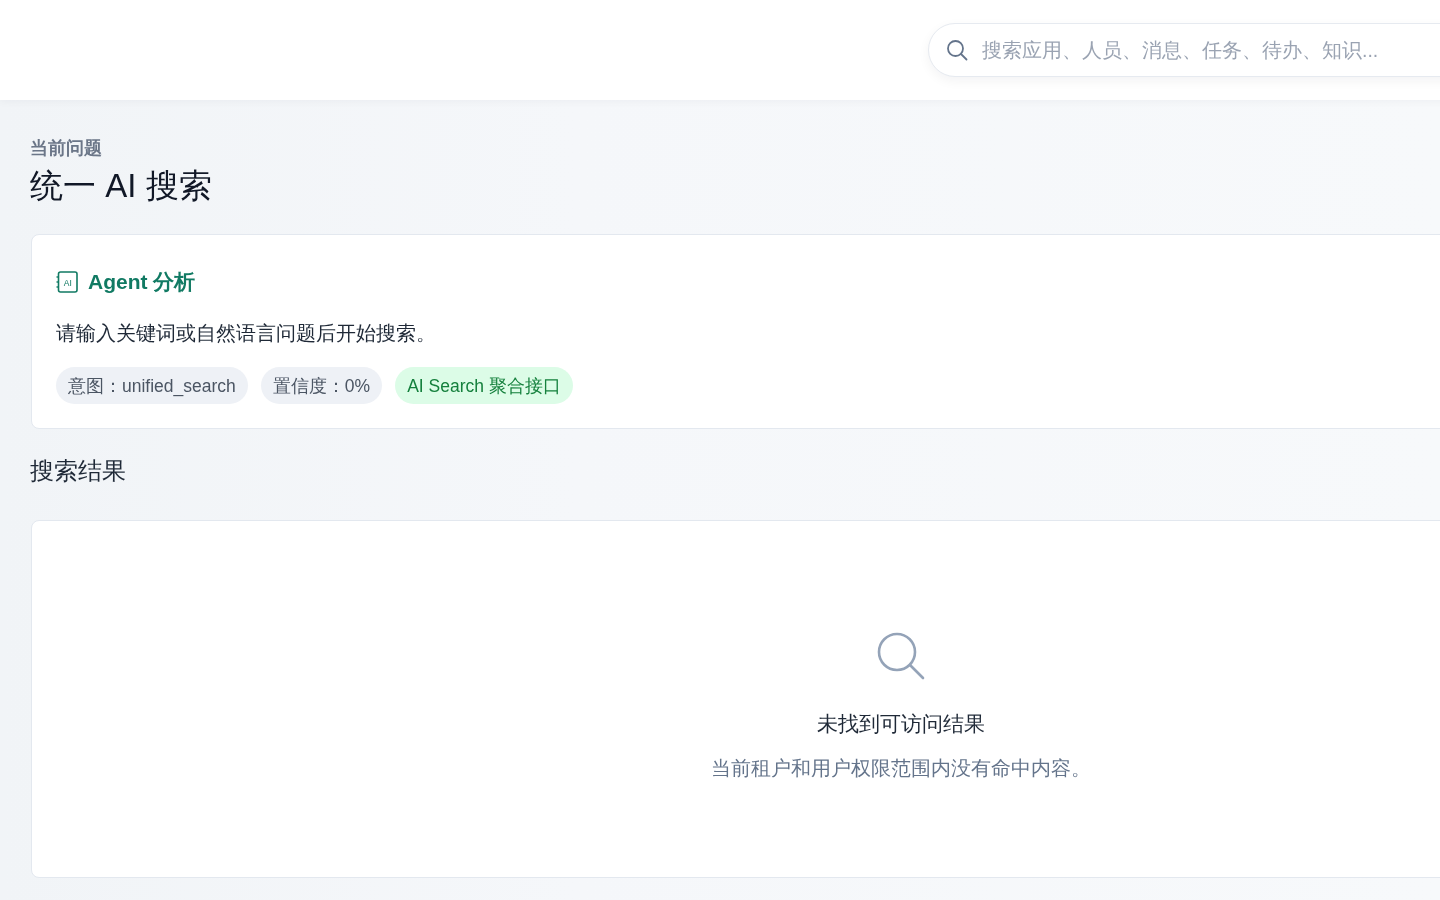 Image resolution: width=1440 pixels, height=900 pixels. Describe the element at coordinates (67, 282) in the screenshot. I see `ai-chip-icon: AI` at that location.